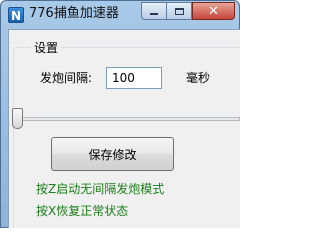 This screenshot has height=240, width=320. Describe the element at coordinates (100, 189) in the screenshot. I see `hint-start-mode: 按Z启动无间隔发炮模式` at that location.